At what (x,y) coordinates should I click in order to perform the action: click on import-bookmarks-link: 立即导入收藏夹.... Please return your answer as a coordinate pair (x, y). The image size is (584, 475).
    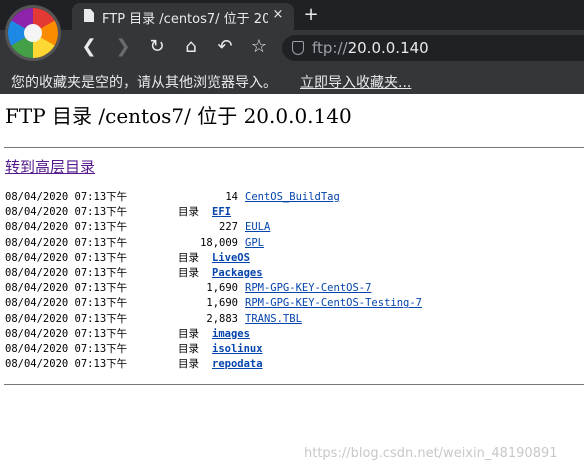
    Looking at the image, I should click on (355, 82).